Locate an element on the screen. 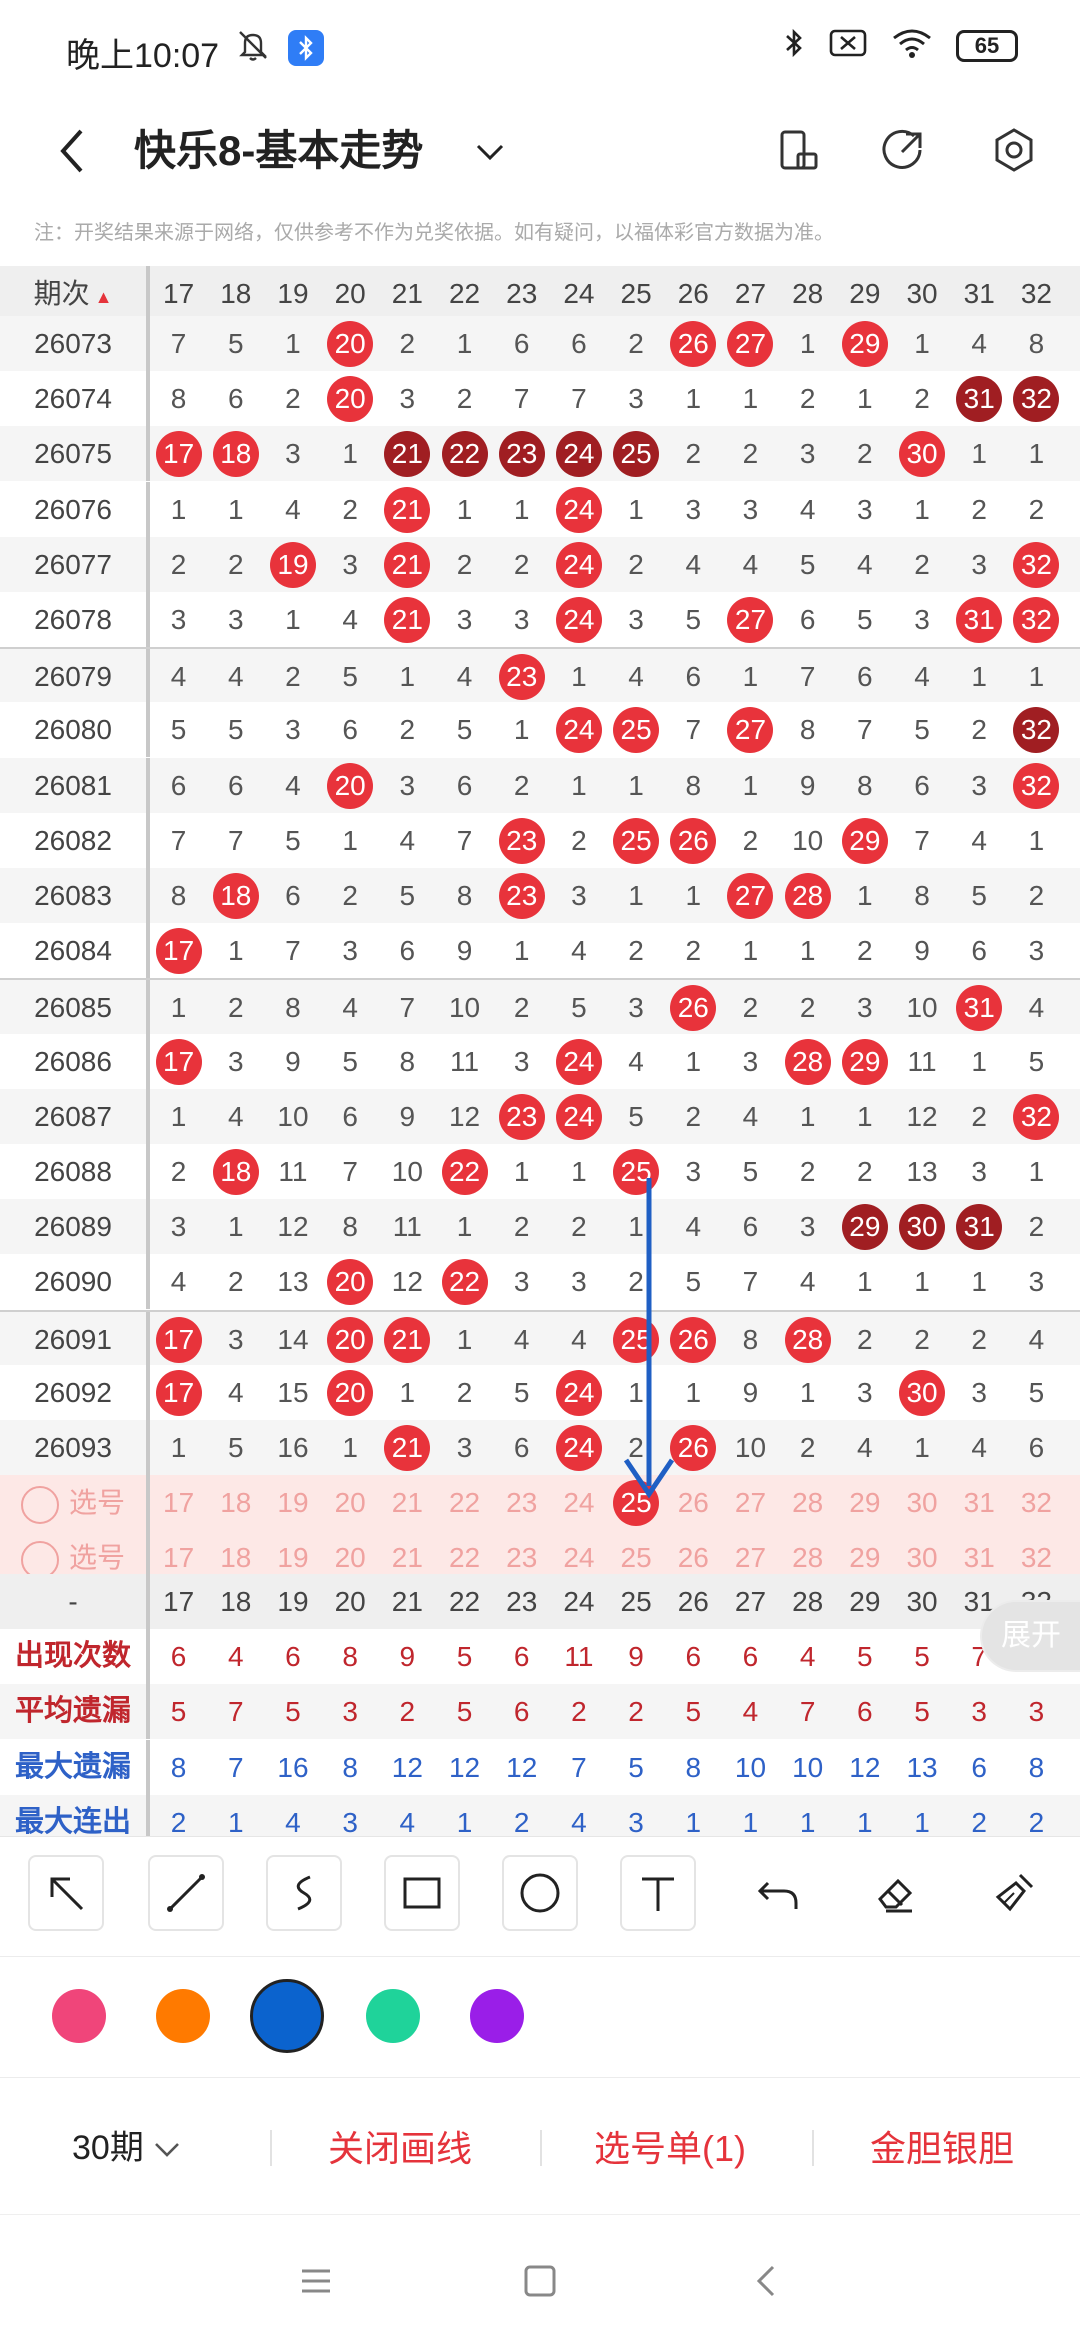 Image resolution: width=1080 pixels, height=2341 pixels. miss-count-cell: 7 is located at coordinates (350, 1171).